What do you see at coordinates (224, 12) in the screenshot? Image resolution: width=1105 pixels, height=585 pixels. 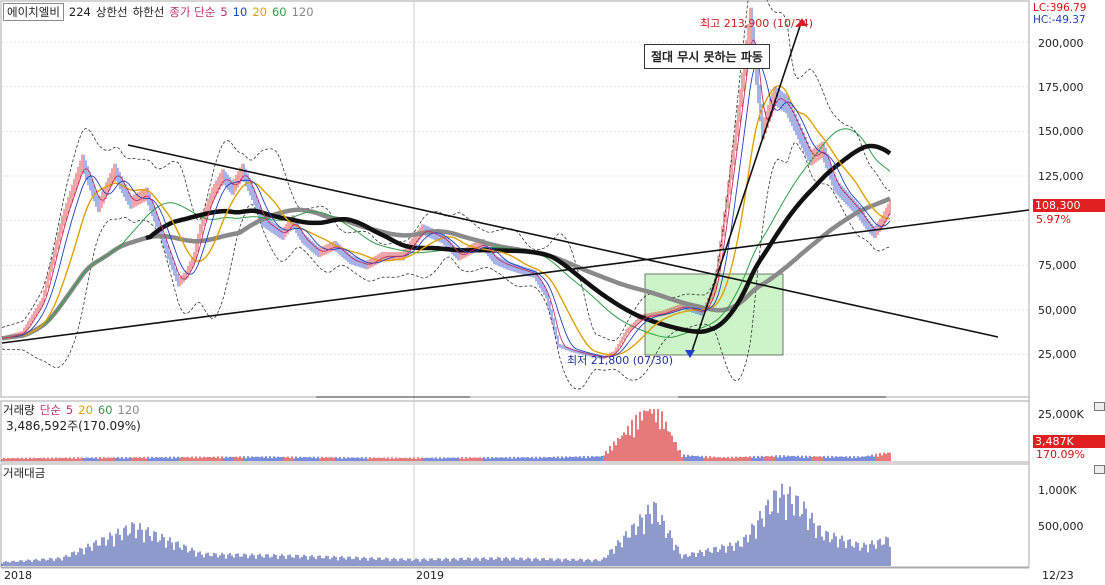 I see `ma5-label: 5` at bounding box center [224, 12].